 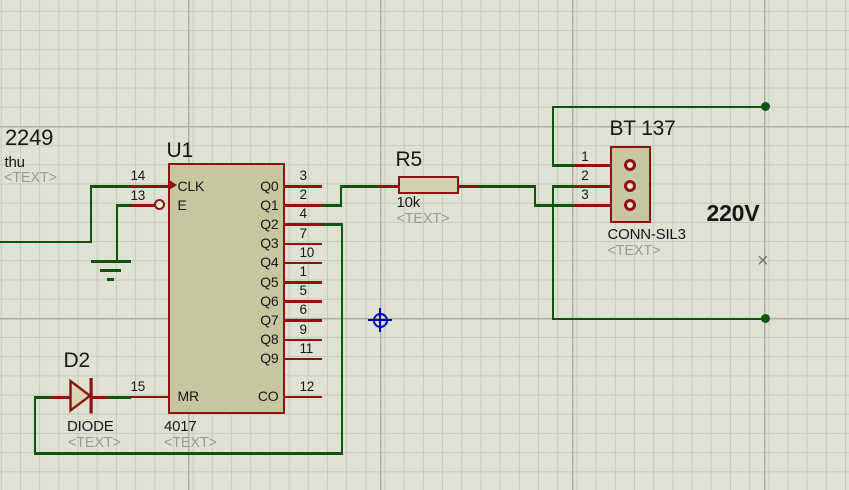 I want to click on pin-name: Q0, so click(x=269, y=185).